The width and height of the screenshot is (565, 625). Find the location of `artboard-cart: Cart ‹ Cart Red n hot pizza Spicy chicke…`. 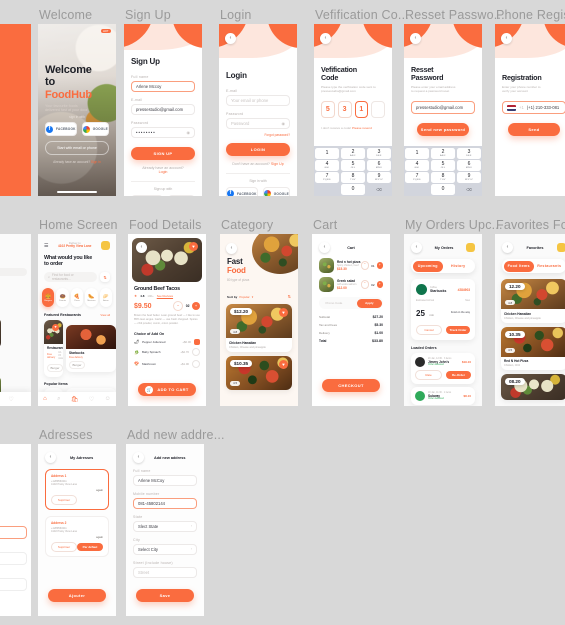

artboard-cart: Cart ‹ Cart Red n hot pizza Spicy chicke… is located at coordinates (351, 312).